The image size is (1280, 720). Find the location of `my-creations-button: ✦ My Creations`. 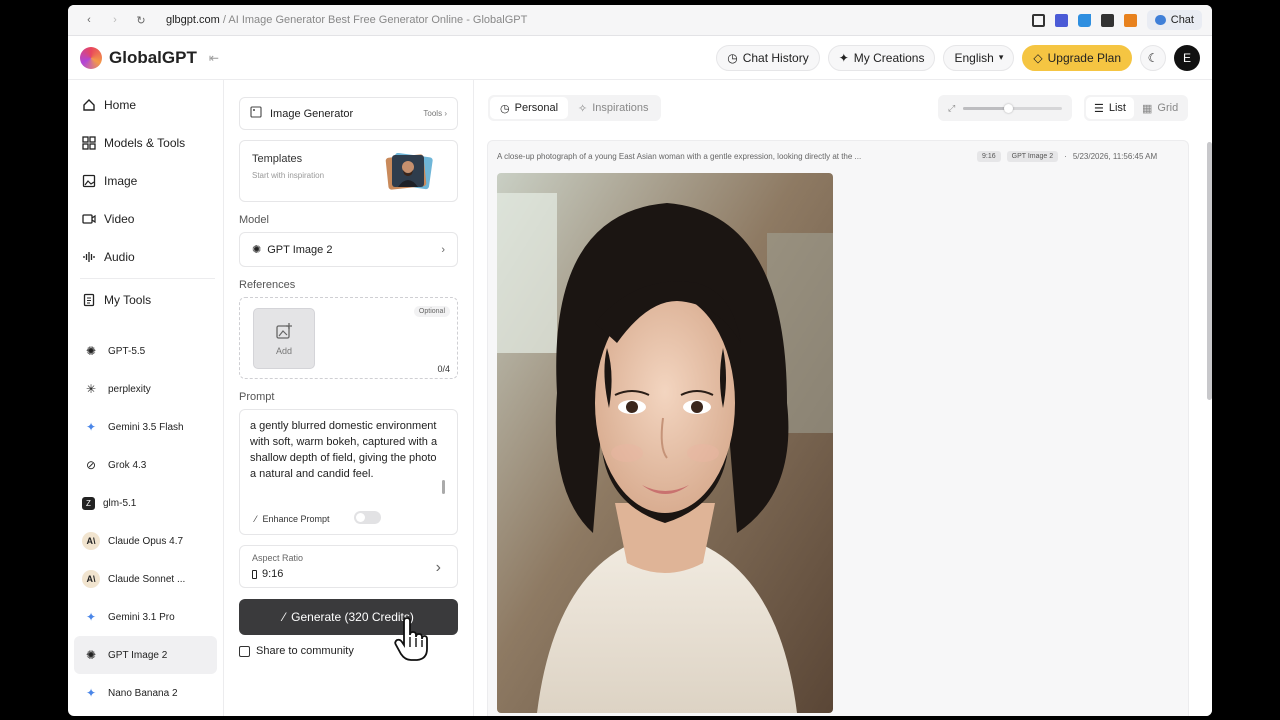

my-creations-button: ✦ My Creations is located at coordinates (881, 57).